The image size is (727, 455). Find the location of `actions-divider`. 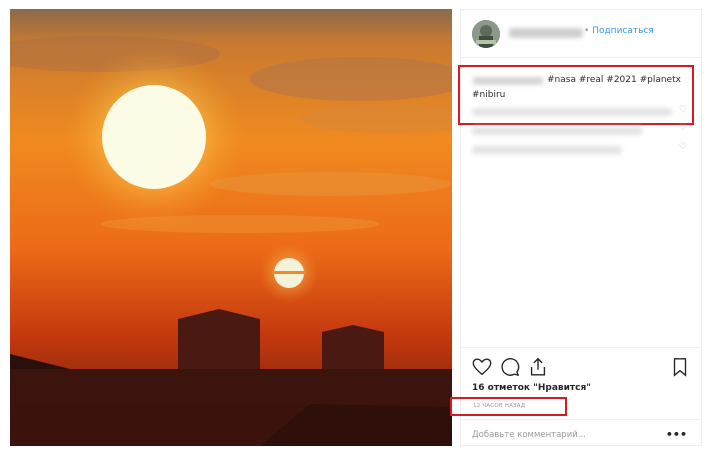

actions-divider is located at coordinates (581, 347).